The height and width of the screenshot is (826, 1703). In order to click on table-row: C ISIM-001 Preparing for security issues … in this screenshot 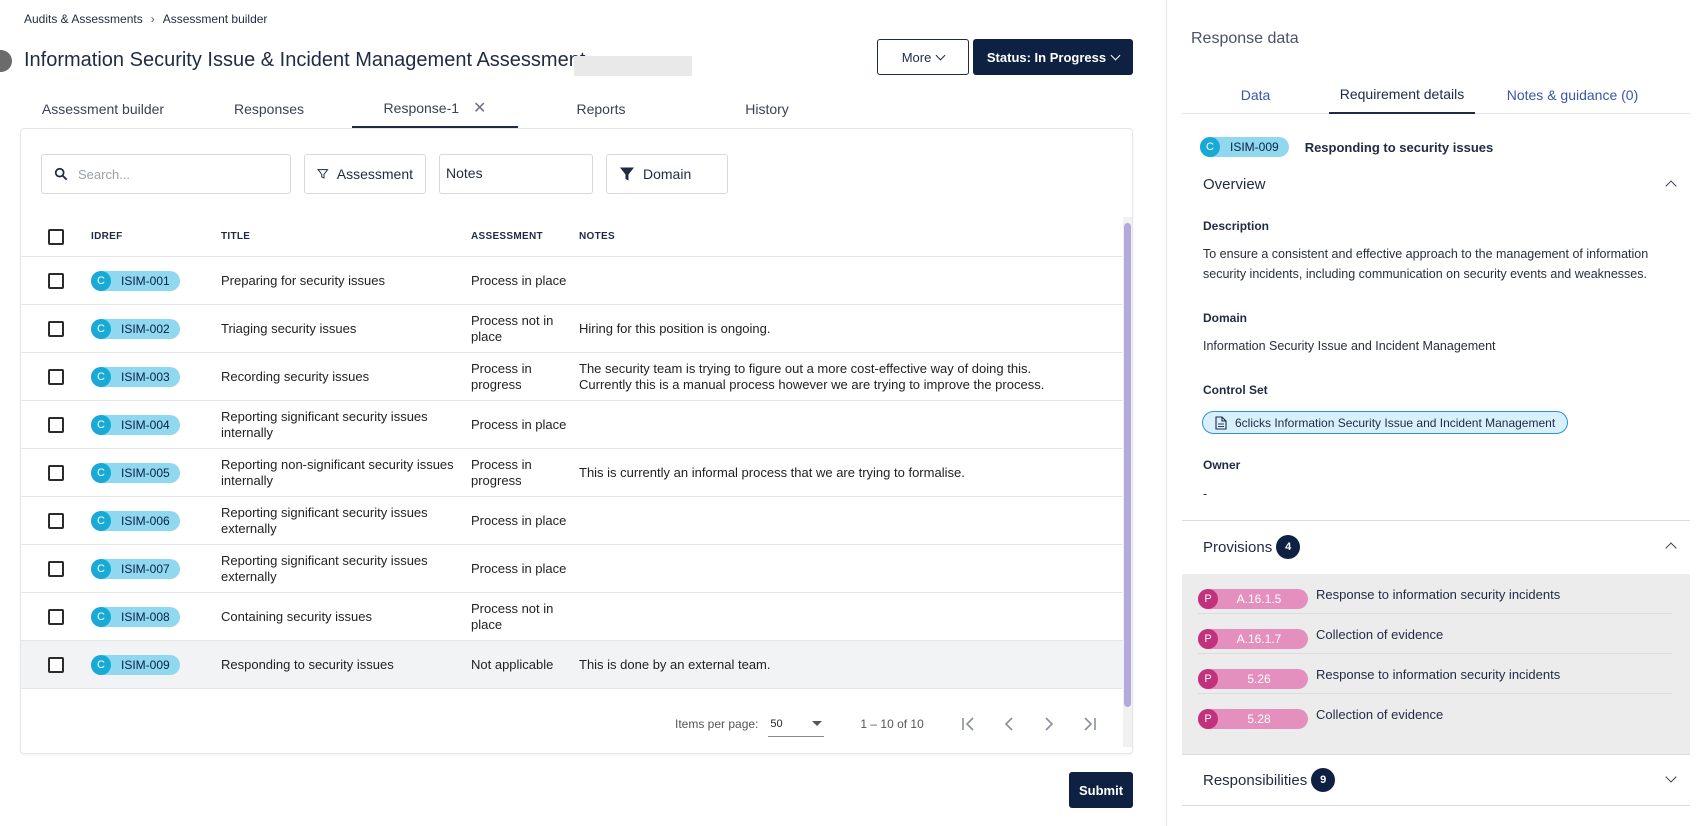, I will do `click(572, 281)`.